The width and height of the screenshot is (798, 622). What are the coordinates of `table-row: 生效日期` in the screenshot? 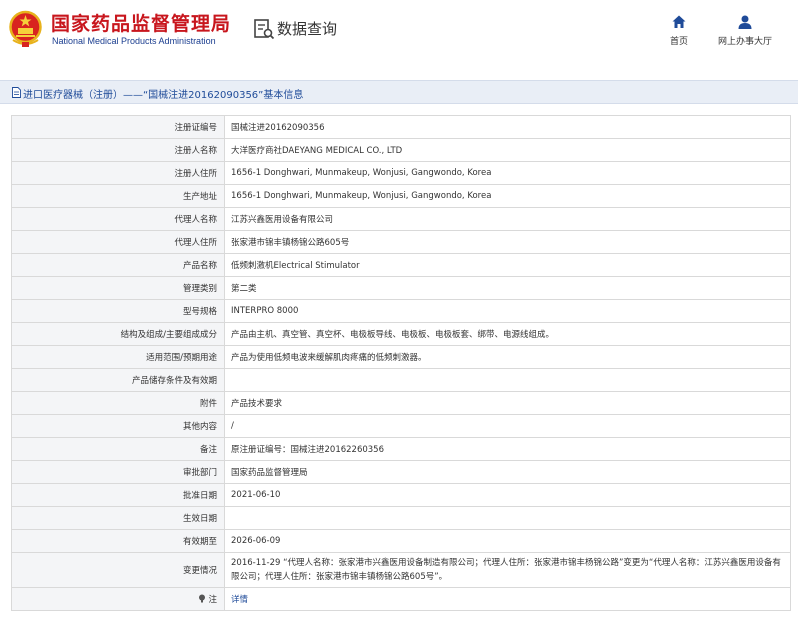 It's located at (401, 518).